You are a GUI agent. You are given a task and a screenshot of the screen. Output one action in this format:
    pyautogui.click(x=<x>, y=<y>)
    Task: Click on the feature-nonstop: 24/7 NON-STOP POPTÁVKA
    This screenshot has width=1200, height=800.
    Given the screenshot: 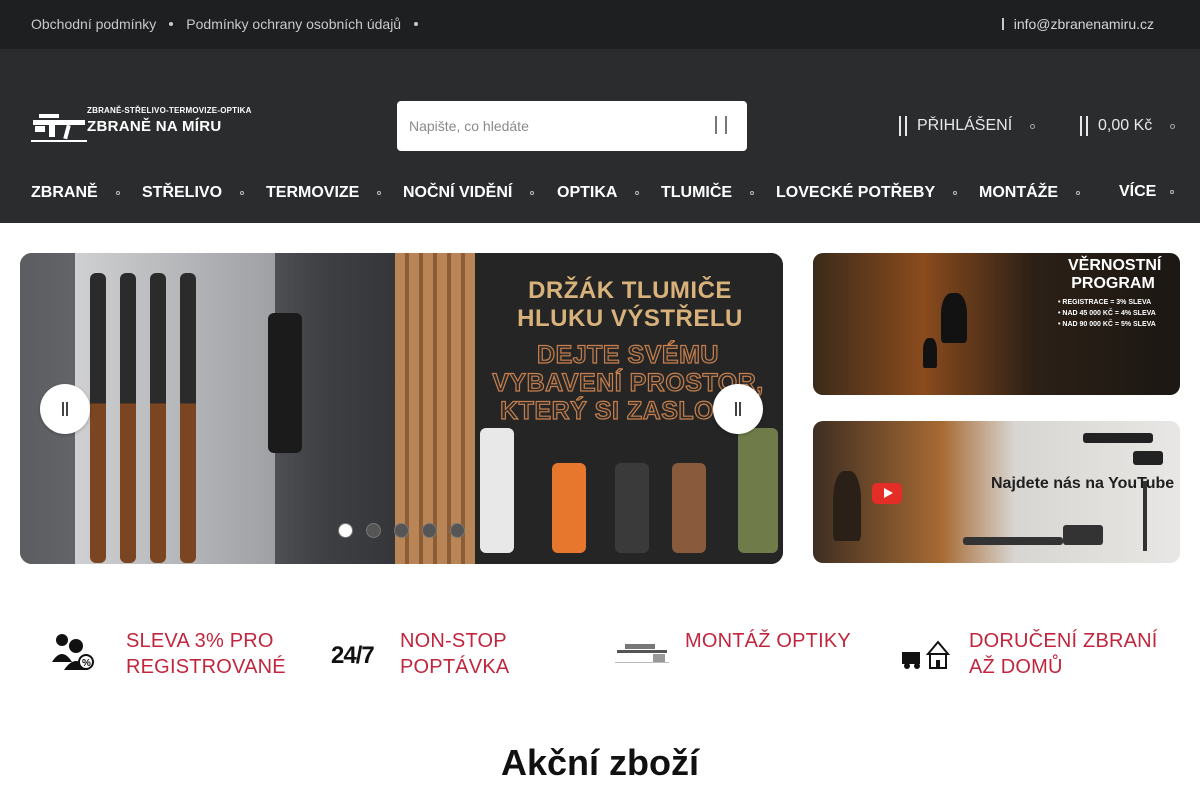 What is the action you would take?
    pyautogui.click(x=435, y=654)
    